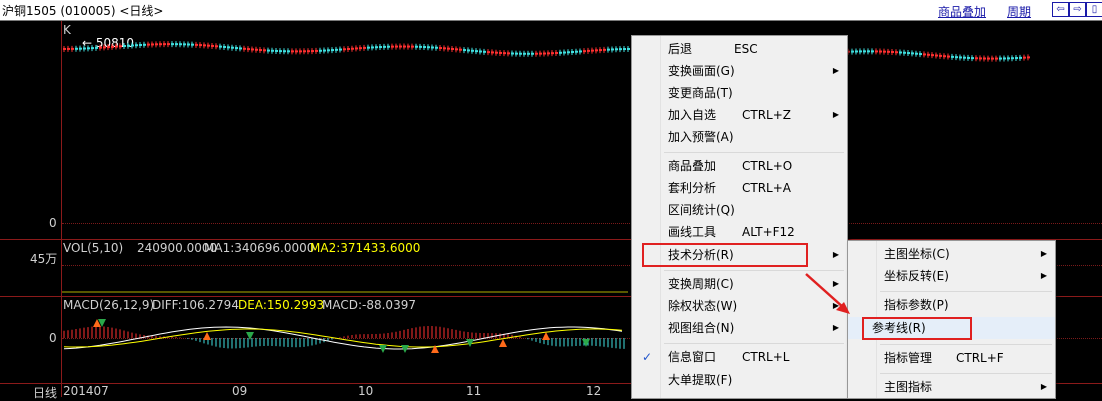 The image size is (1102, 401). Describe the element at coordinates (701, 137) in the screenshot. I see `menu-item-label: 加入预警(A)` at that location.